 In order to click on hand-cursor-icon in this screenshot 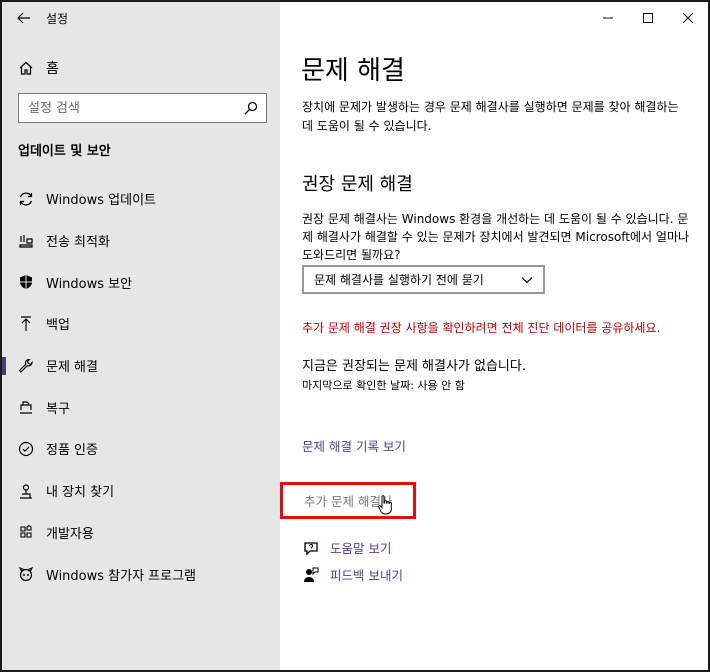, I will do `click(385, 505)`.